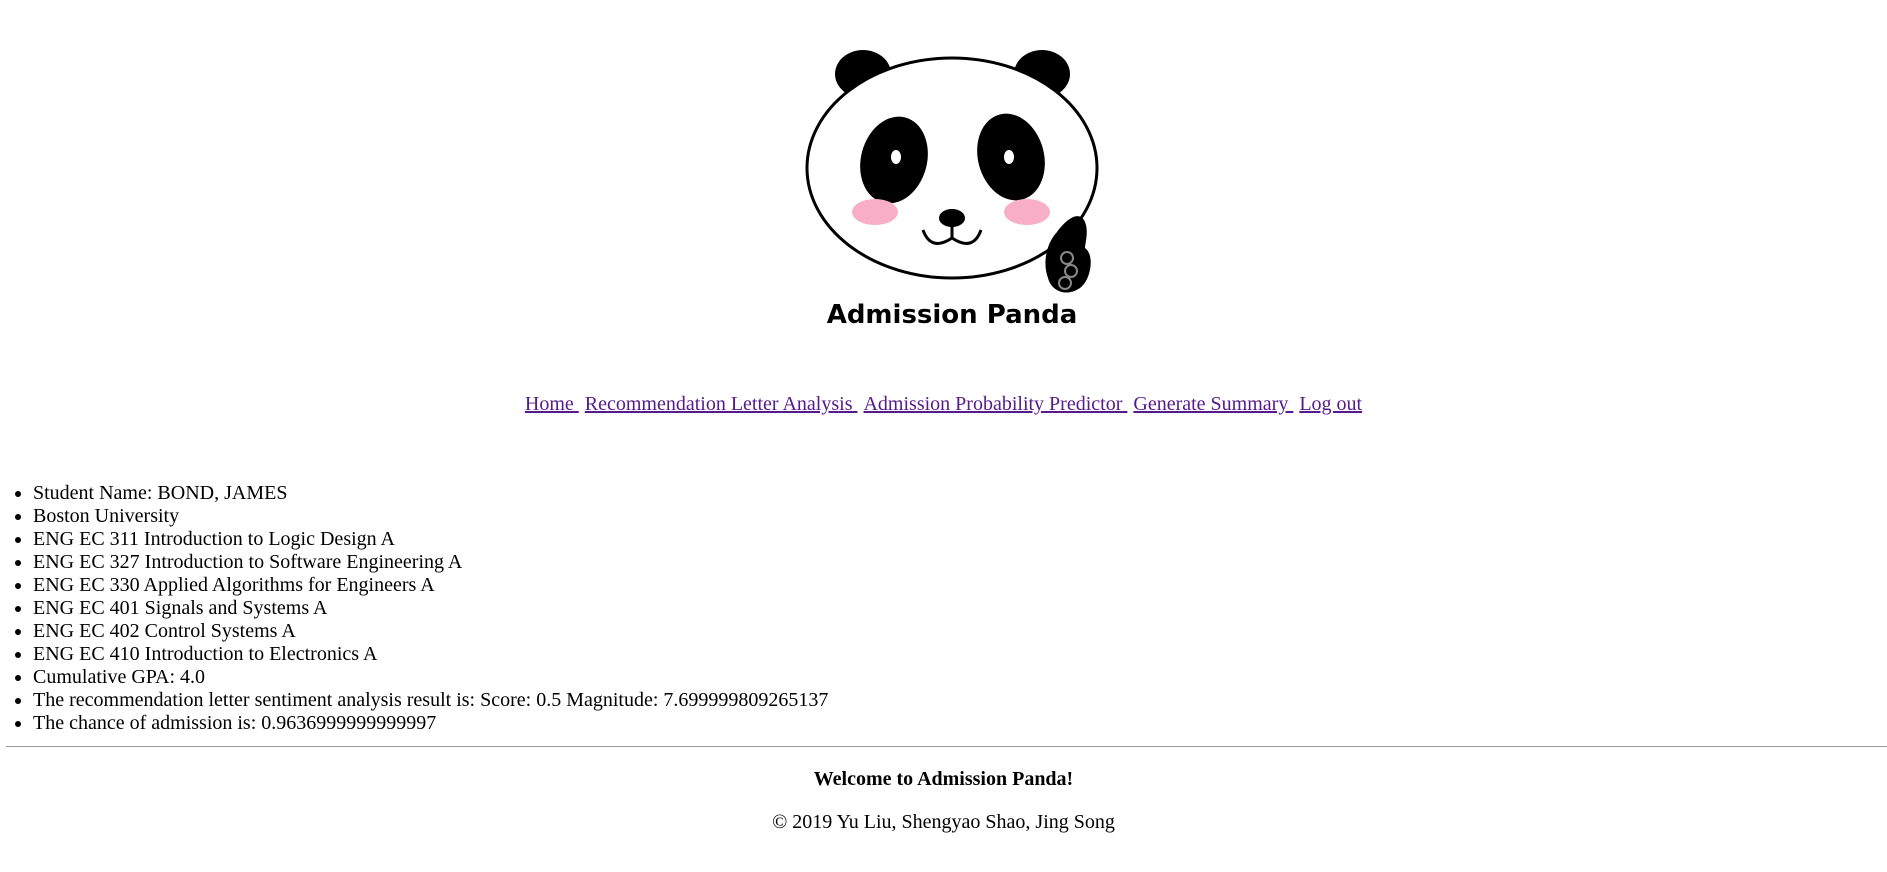  I want to click on course-item: ENG EC 402 Control Systems A, so click(430, 631).